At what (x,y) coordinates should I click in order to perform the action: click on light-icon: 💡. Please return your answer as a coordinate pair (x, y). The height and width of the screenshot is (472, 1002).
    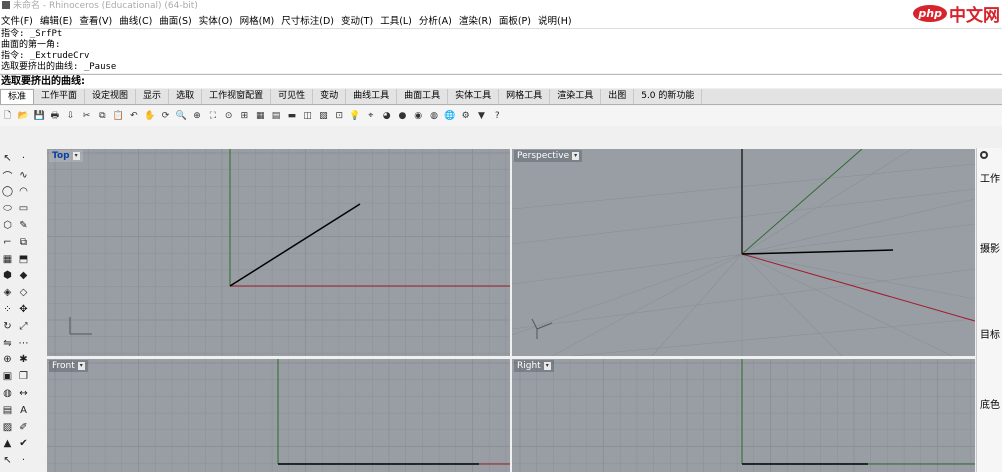
    Looking at the image, I should click on (355, 116).